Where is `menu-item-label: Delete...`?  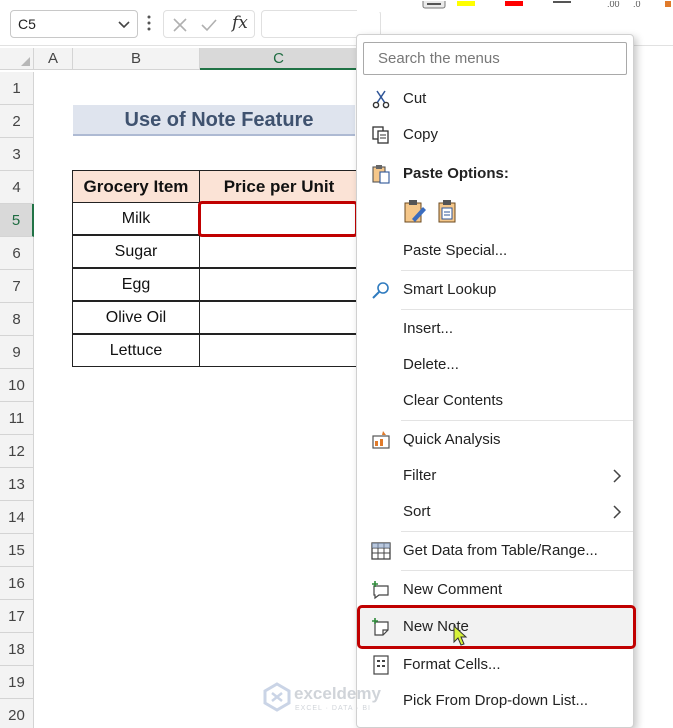
menu-item-label: Delete... is located at coordinates (431, 364).